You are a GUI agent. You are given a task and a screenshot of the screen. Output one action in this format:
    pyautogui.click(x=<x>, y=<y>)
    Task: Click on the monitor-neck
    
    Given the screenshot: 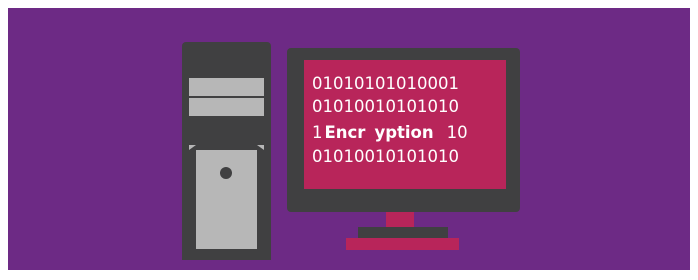 What is the action you would take?
    pyautogui.click(x=400, y=220)
    